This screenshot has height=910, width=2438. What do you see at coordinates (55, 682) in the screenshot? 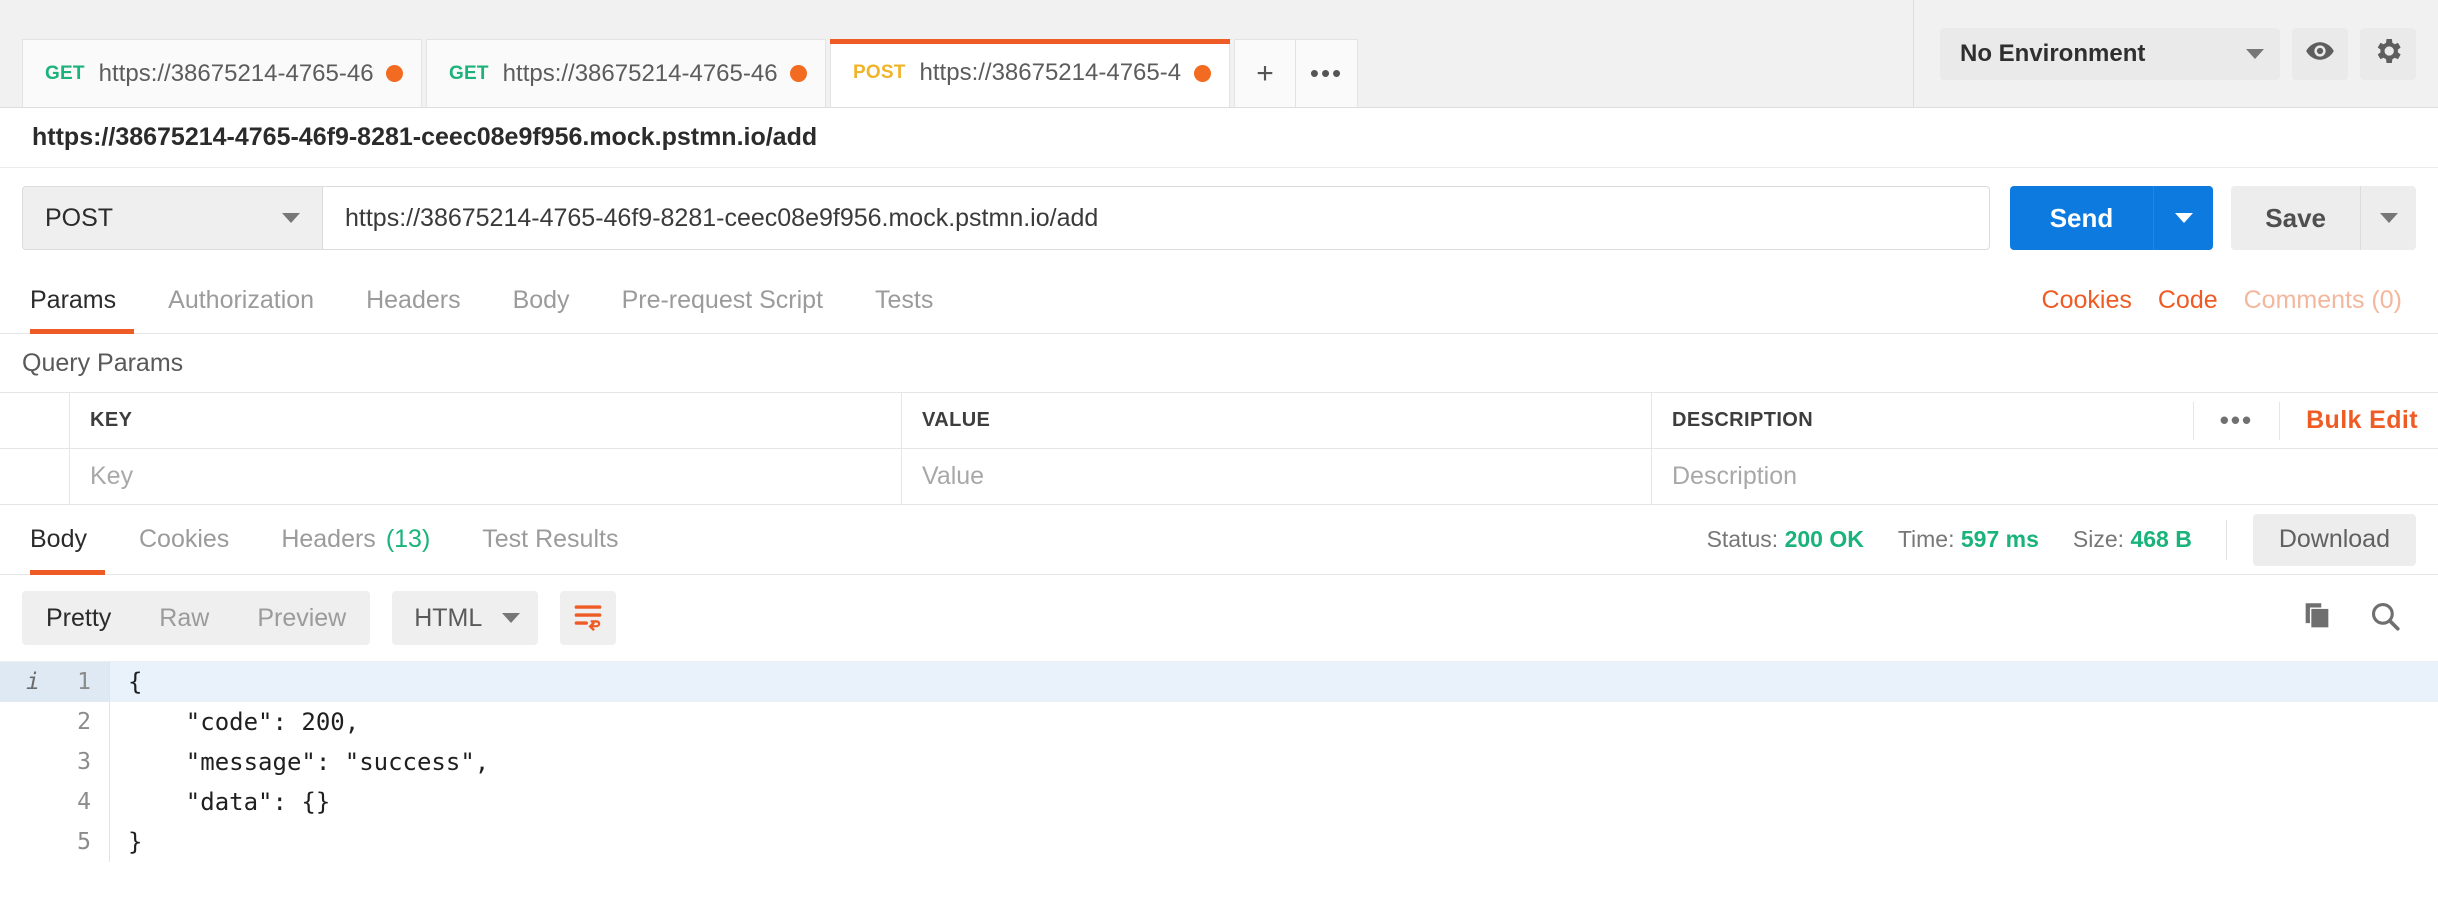
I see `line-number: i 1` at bounding box center [55, 682].